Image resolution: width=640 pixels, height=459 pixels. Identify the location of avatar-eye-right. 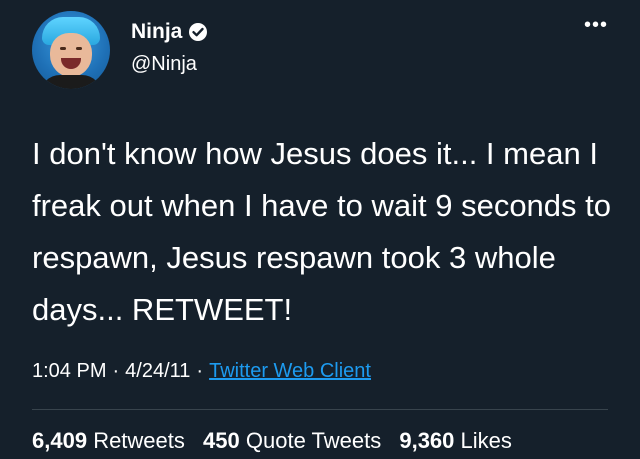
(79, 48).